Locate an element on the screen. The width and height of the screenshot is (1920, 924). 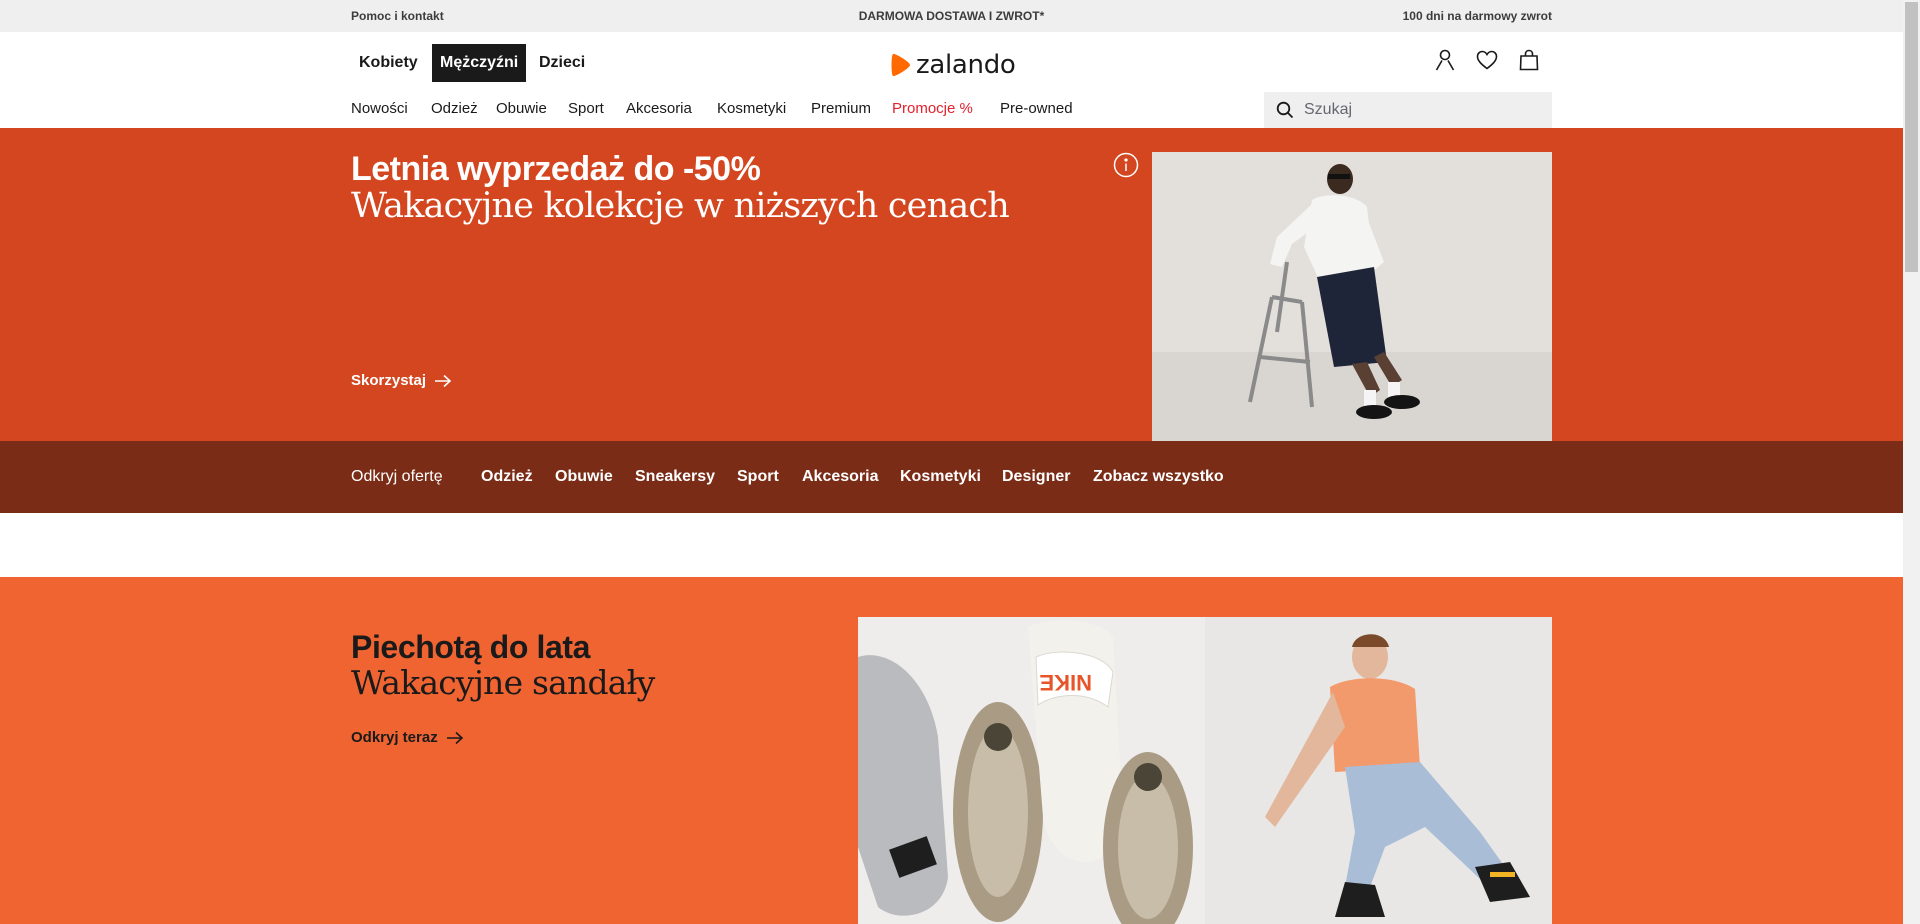
search-input is located at coordinates (1419, 110).